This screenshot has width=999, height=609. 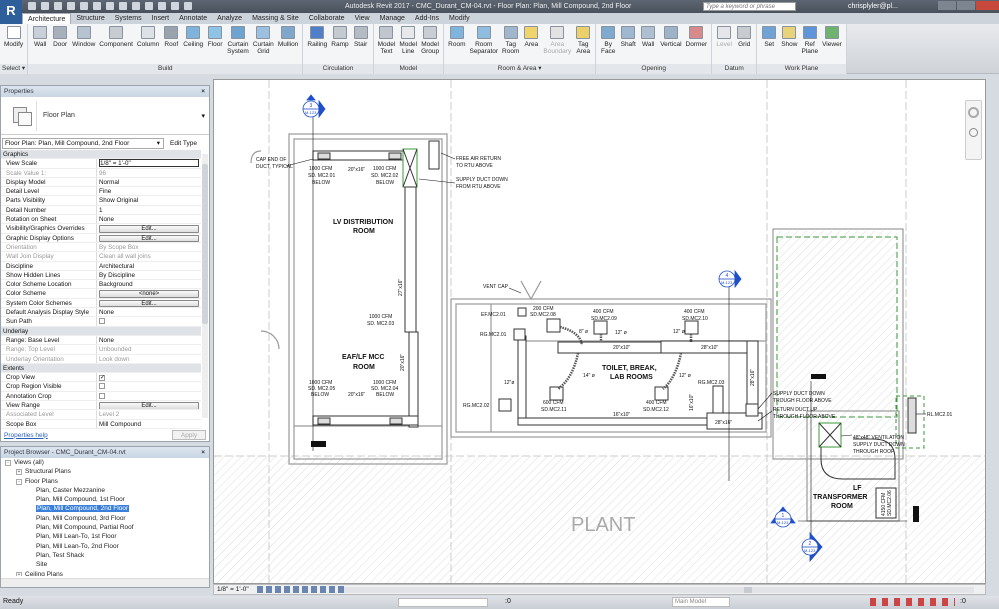 What do you see at coordinates (105, 191) in the screenshot?
I see `property-value: Fine` at bounding box center [105, 191].